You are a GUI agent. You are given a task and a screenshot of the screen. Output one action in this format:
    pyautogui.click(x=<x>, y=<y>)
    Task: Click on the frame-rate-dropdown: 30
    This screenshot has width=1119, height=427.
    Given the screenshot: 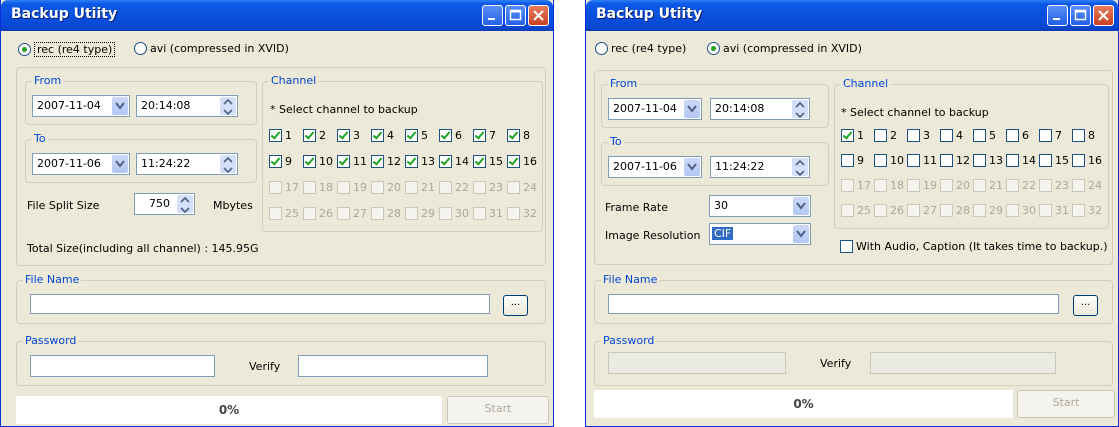 What is the action you would take?
    pyautogui.click(x=760, y=206)
    